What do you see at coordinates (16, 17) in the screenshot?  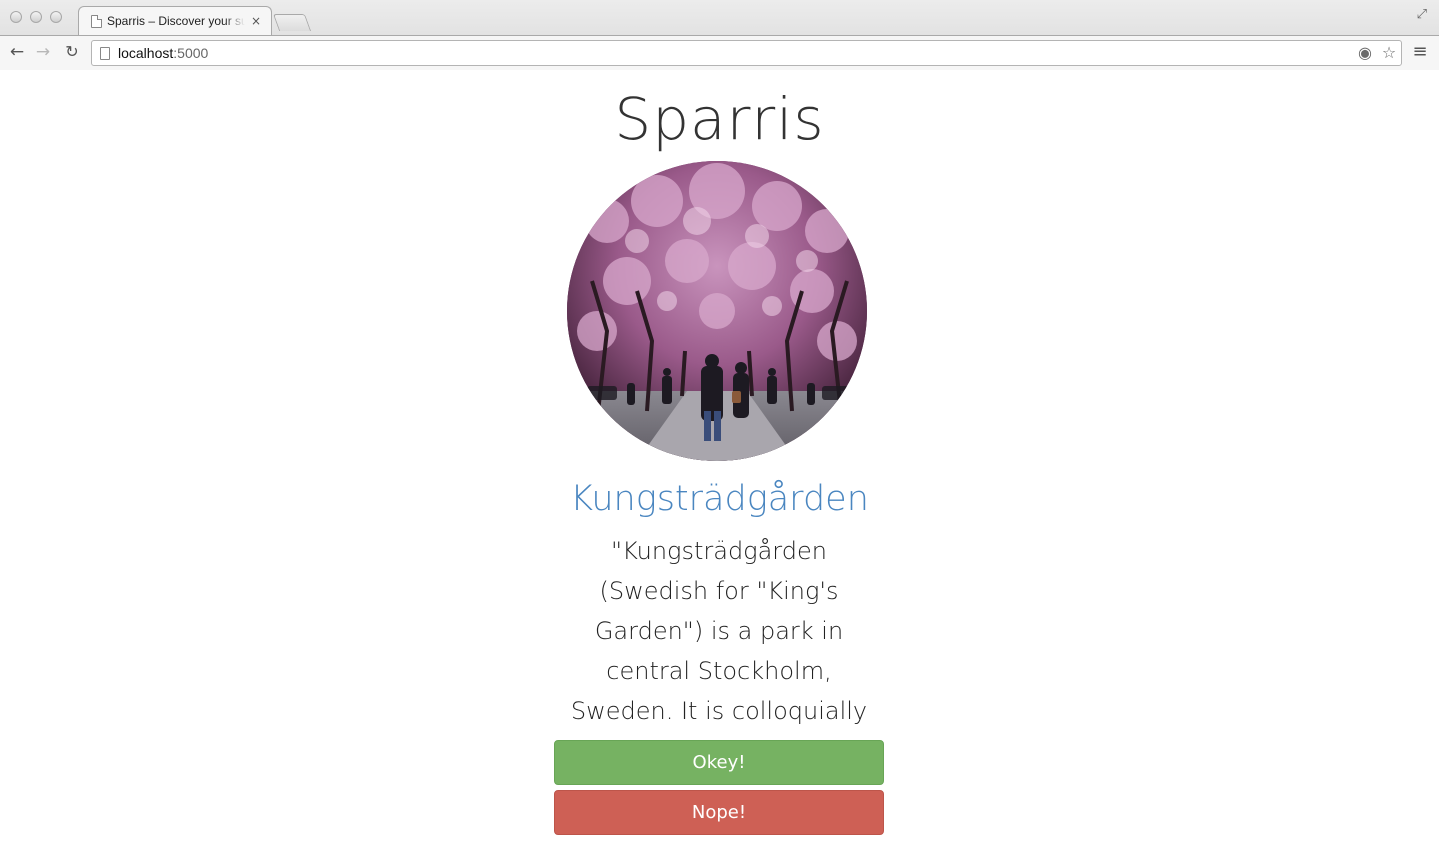 I see `window-close-button` at bounding box center [16, 17].